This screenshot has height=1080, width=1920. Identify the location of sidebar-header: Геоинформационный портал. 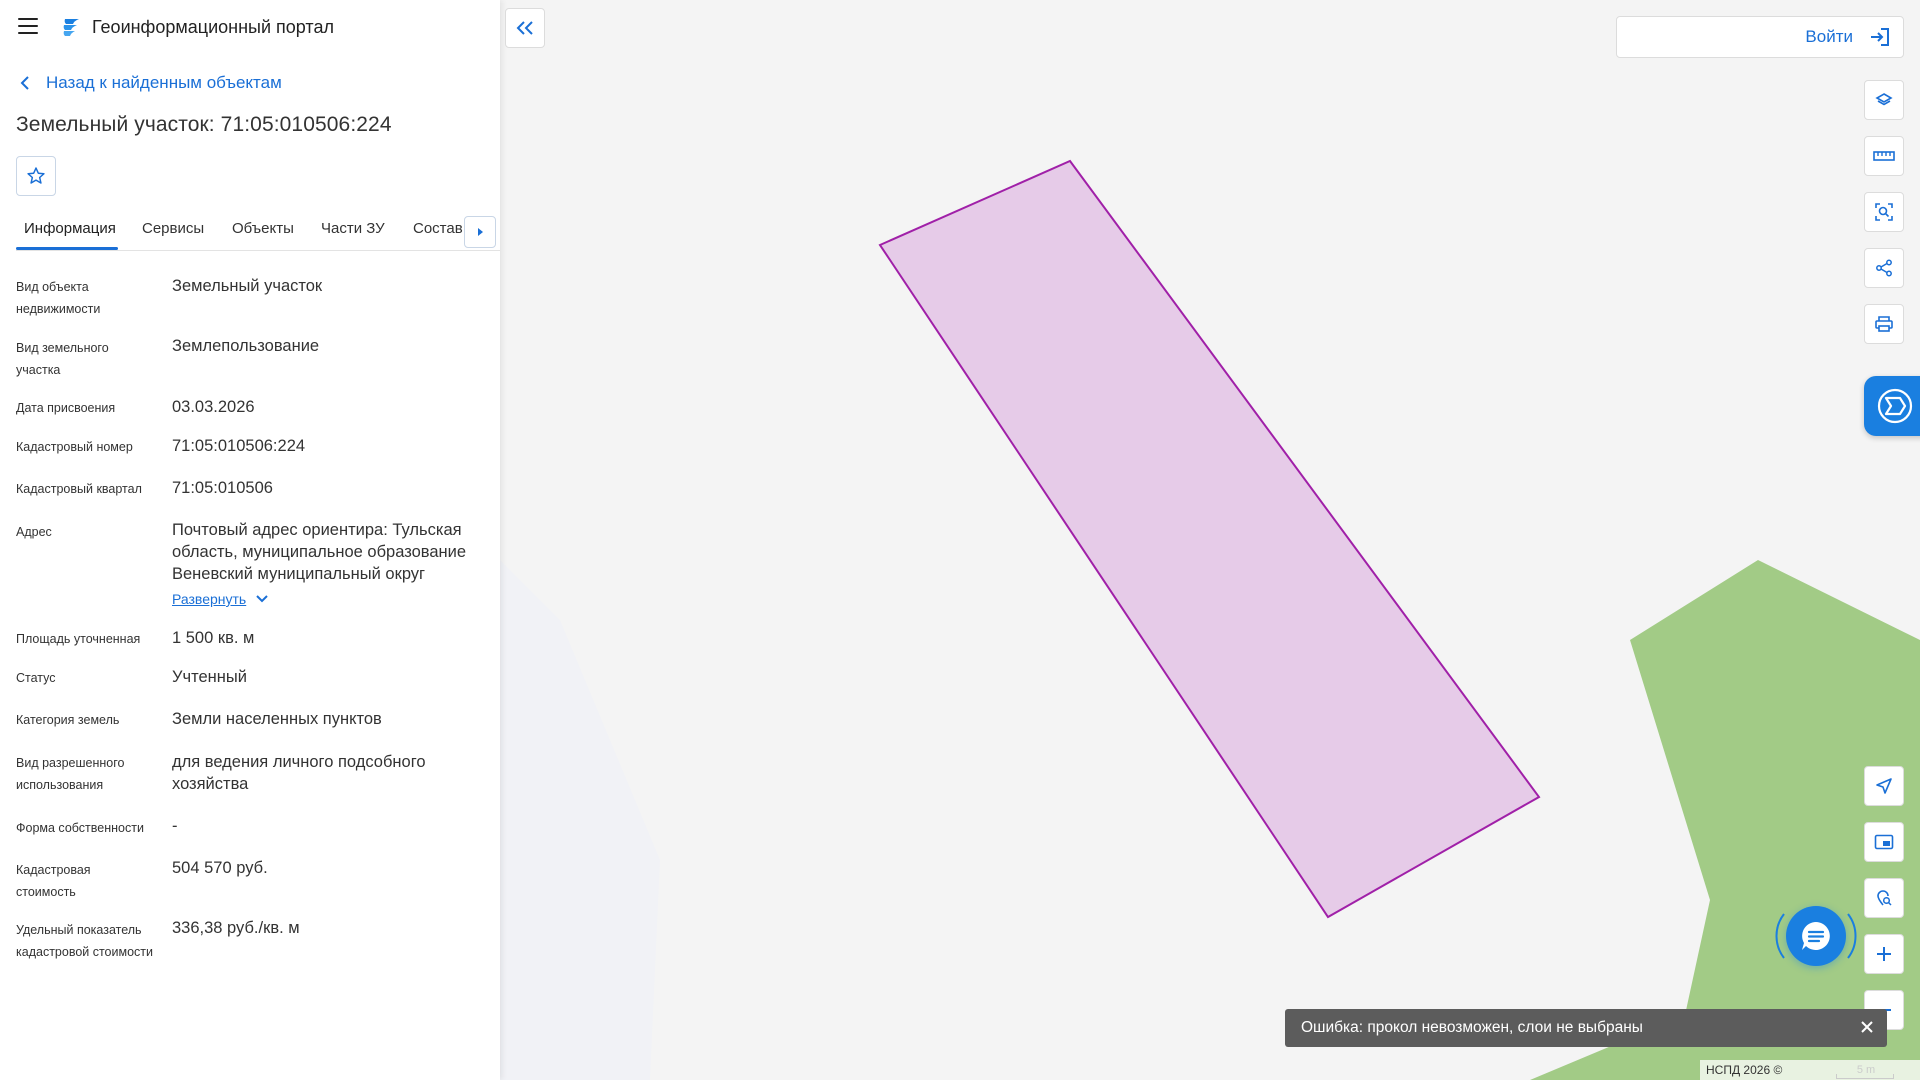
(250, 28).